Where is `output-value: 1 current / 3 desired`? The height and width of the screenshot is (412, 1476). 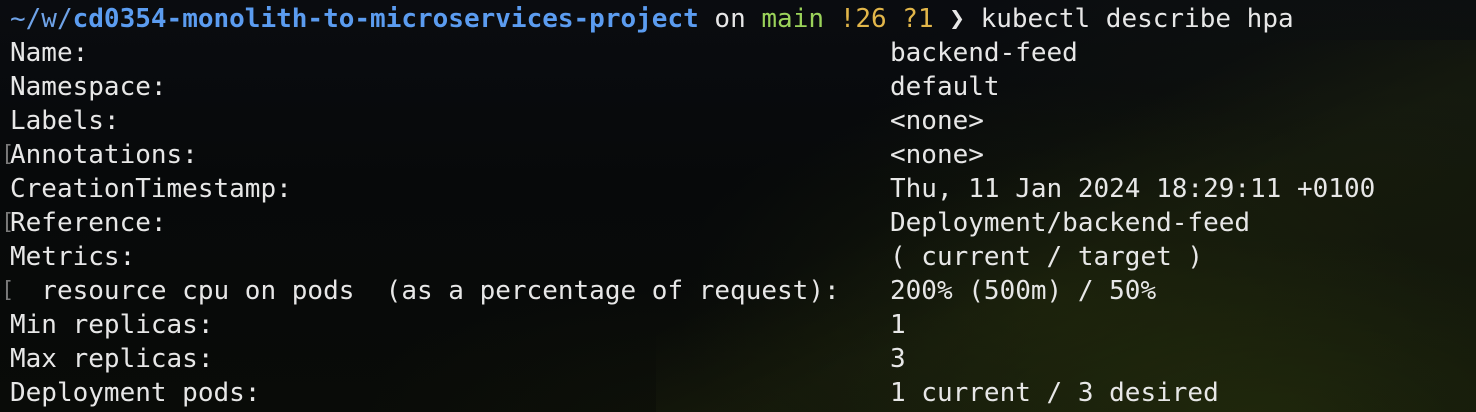 output-value: 1 current / 3 desired is located at coordinates (1054, 393).